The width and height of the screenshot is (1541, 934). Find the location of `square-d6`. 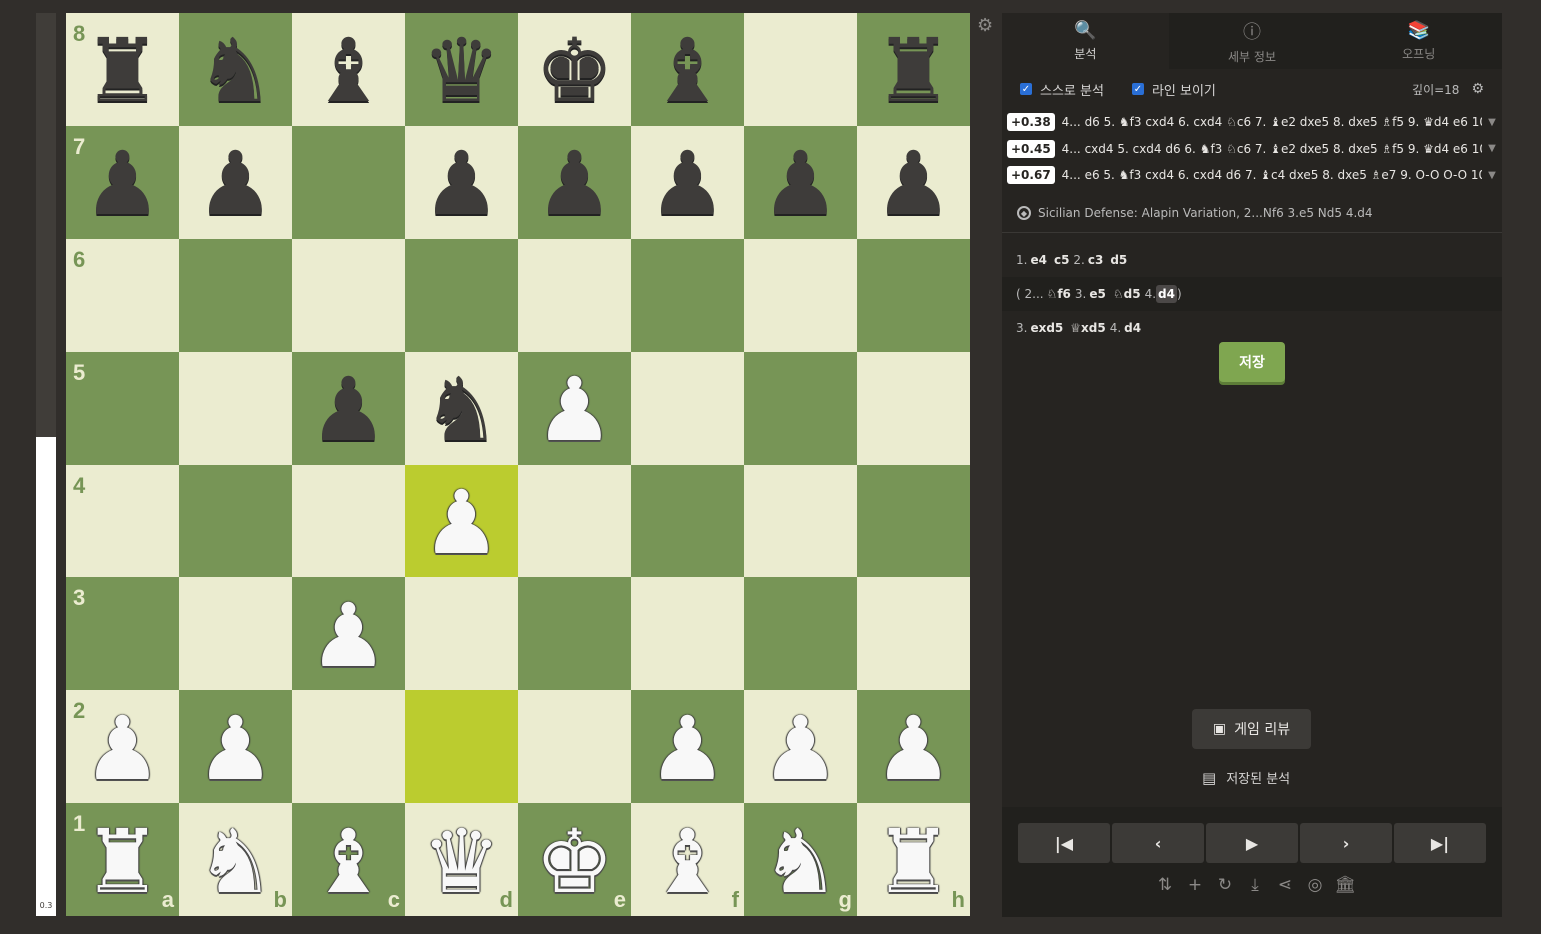

square-d6 is located at coordinates (461, 295).